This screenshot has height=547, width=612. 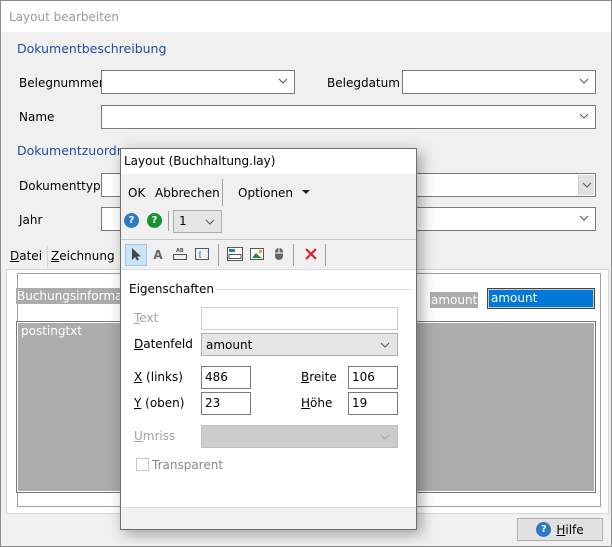 What do you see at coordinates (188, 465) in the screenshot?
I see `transparent-label: Transparent` at bounding box center [188, 465].